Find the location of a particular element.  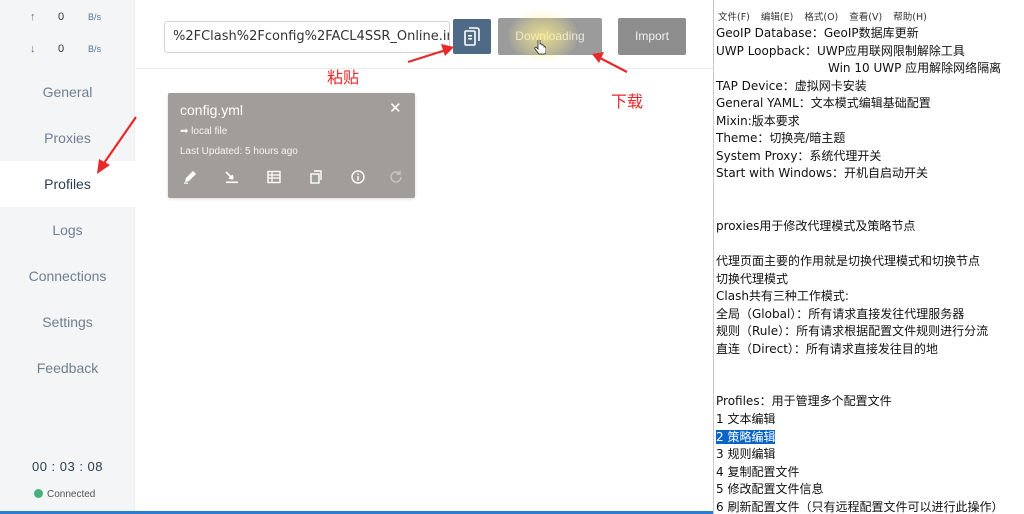

text-line: 4 复制配置文件 is located at coordinates (758, 471).